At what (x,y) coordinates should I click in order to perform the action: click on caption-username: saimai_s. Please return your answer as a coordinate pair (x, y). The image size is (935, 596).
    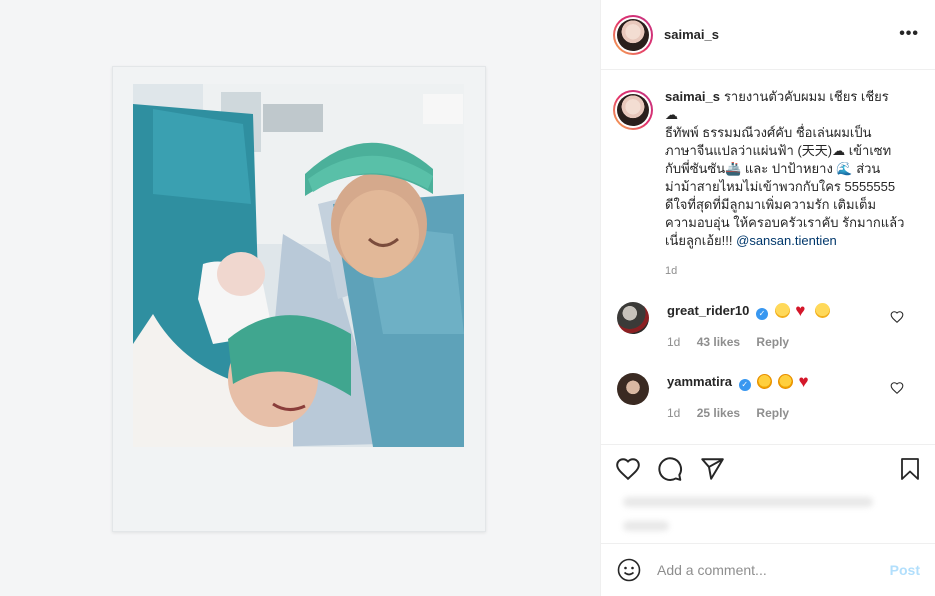
    Looking at the image, I should click on (692, 96).